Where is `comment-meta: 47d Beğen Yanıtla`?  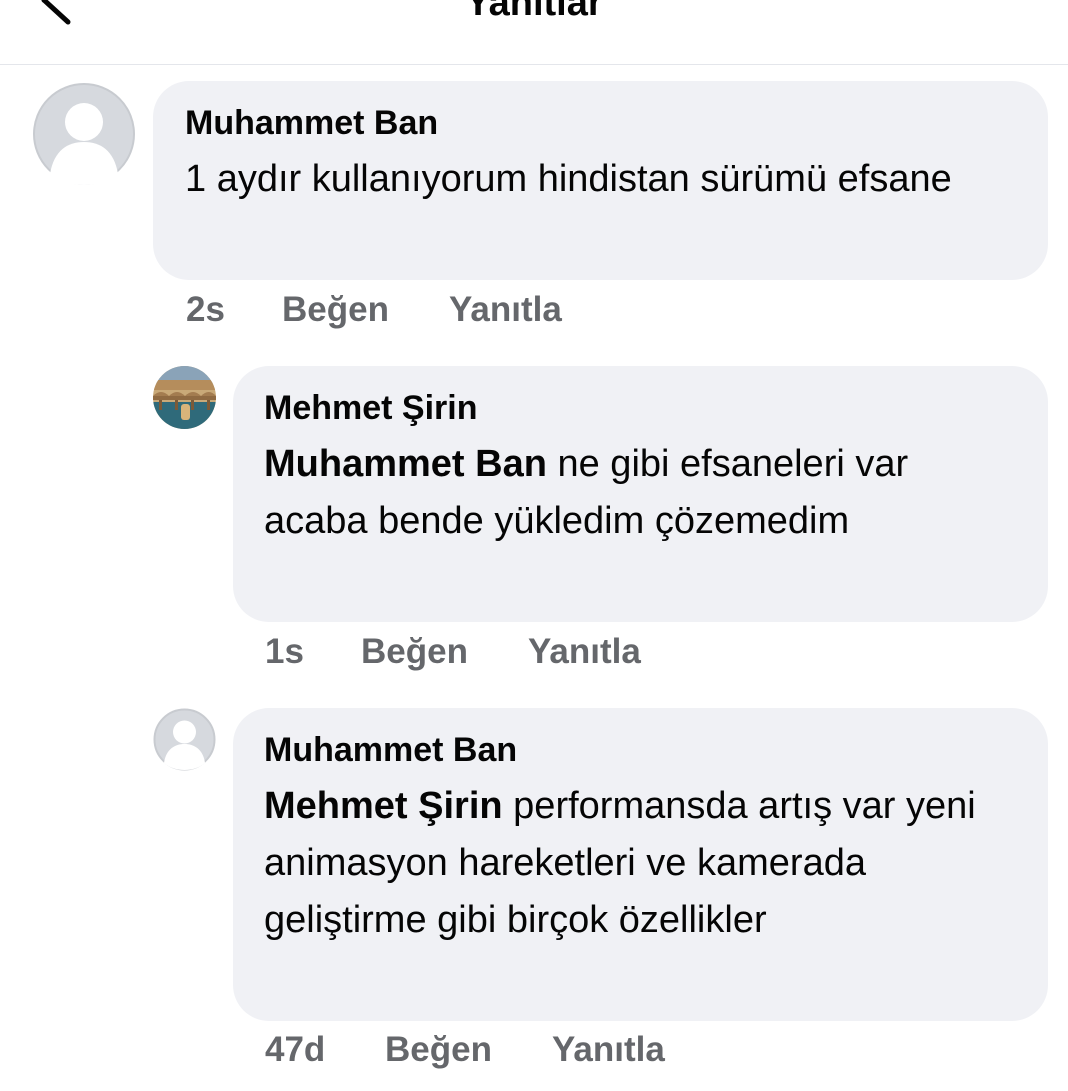 comment-meta: 47d Beğen Yanıtla is located at coordinates (515, 1052).